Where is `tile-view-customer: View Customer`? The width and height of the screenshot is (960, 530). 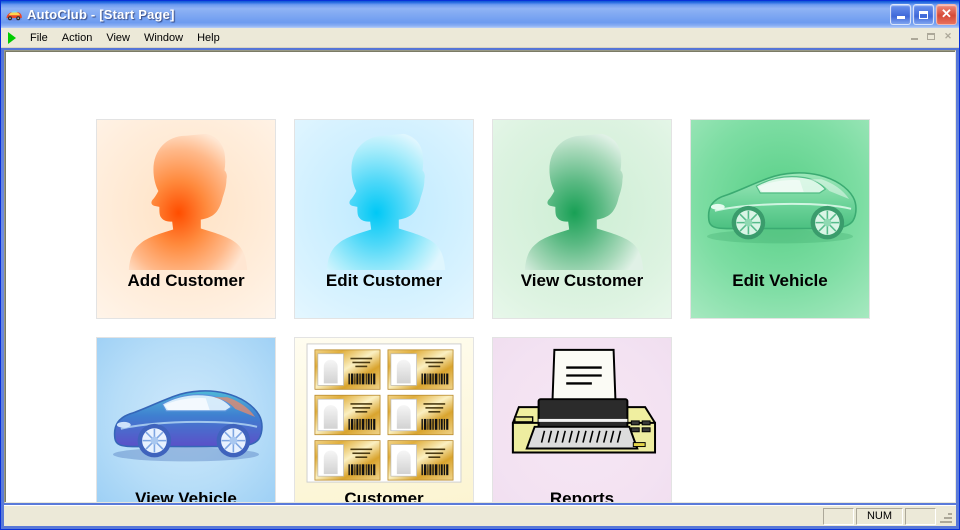 tile-view-customer: View Customer is located at coordinates (582, 219).